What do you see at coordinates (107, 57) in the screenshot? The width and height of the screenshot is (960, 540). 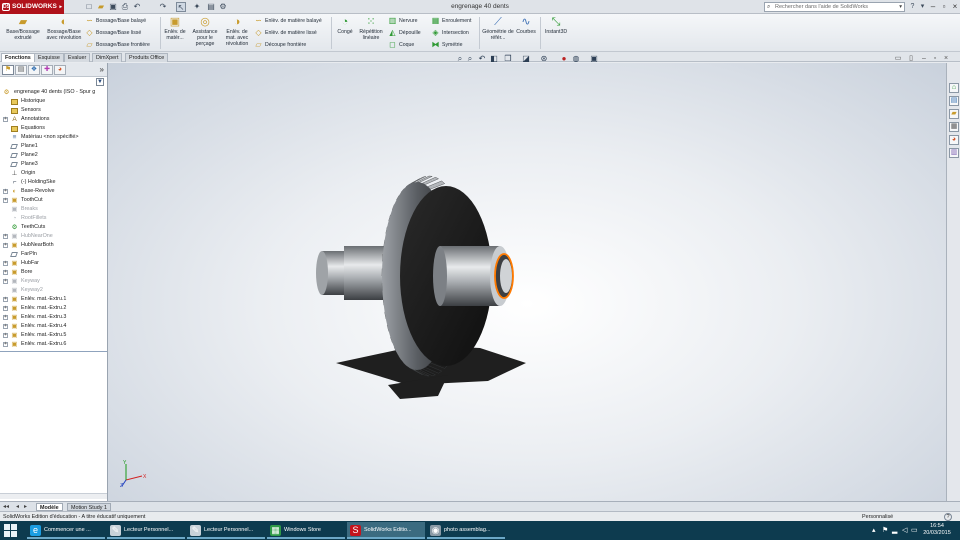 I see `tab-dimxpert: DimXpert` at bounding box center [107, 57].